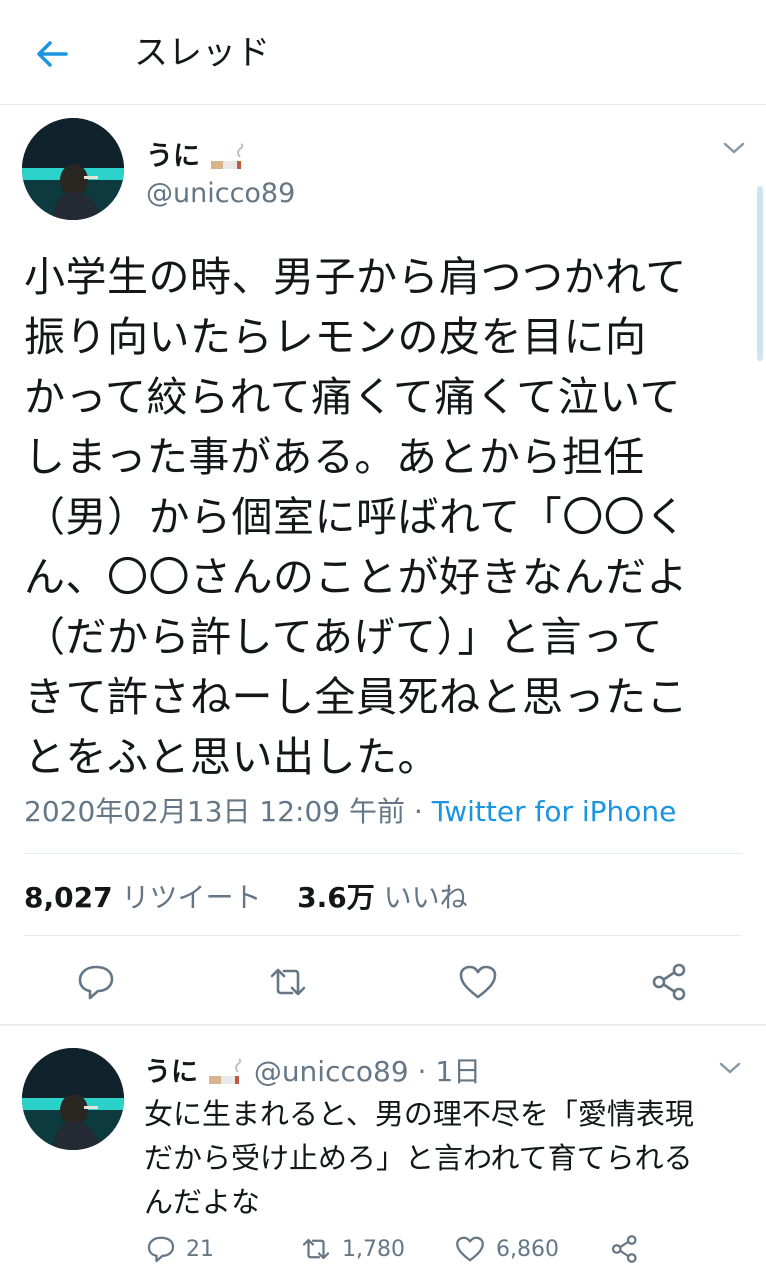 The width and height of the screenshot is (766, 1280). I want to click on reply-handle: @unicco89, so click(331, 1071).